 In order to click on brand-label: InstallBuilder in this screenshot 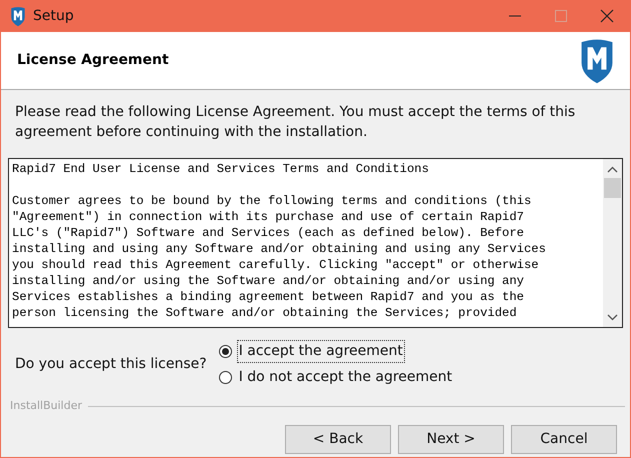, I will do `click(46, 406)`.